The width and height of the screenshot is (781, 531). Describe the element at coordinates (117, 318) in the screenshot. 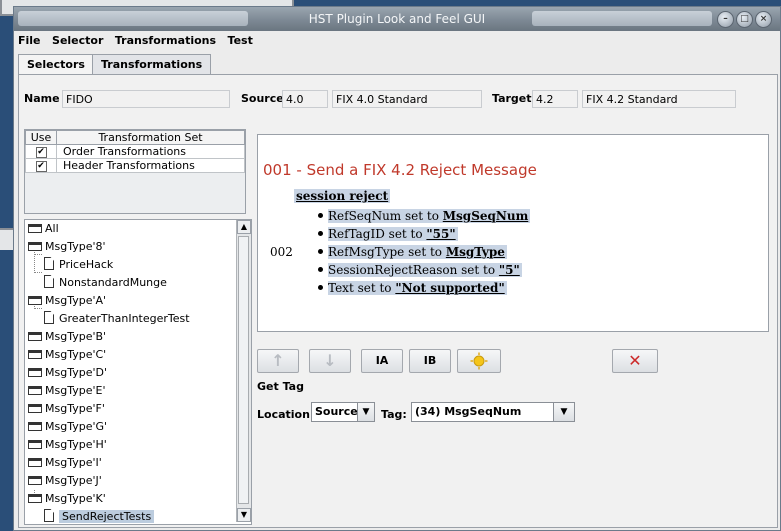

I see `tree-item-test: GreaterThanIntegerTest` at that location.